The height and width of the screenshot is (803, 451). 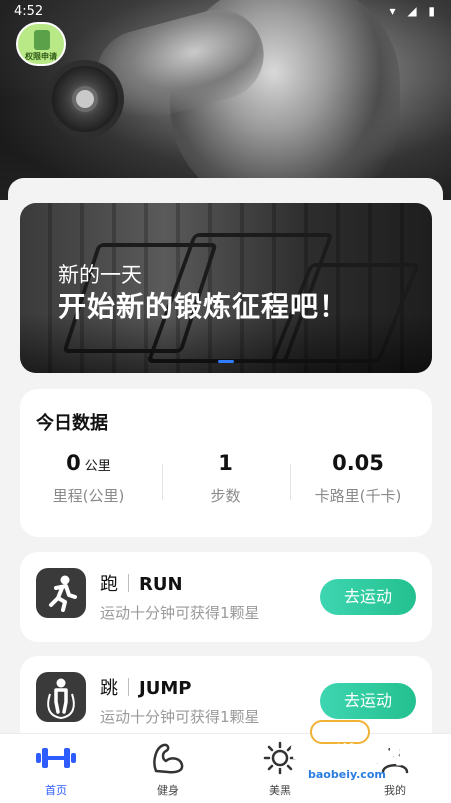 I want to click on banner-title: 开始新的锻炼征程吧！, so click(x=203, y=306).